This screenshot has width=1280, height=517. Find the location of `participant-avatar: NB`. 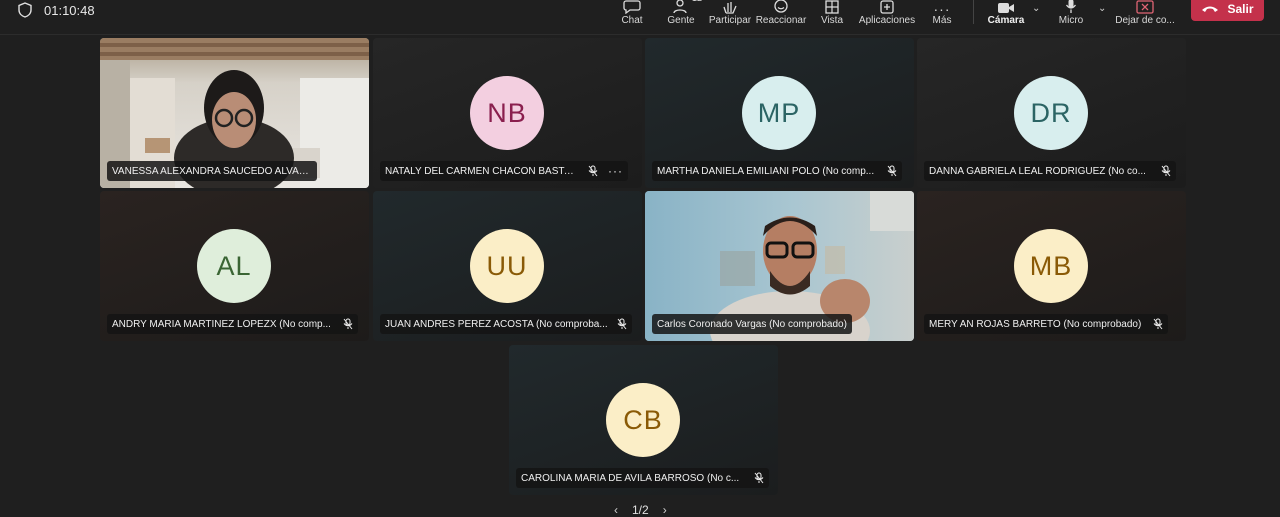

participant-avatar: NB is located at coordinates (507, 113).